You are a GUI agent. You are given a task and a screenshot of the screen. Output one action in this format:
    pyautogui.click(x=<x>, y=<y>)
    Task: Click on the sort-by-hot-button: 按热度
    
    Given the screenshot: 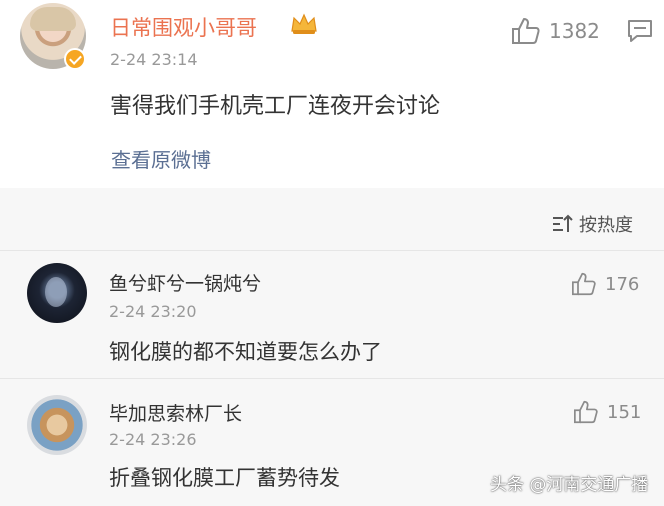 What is the action you would take?
    pyautogui.click(x=592, y=224)
    